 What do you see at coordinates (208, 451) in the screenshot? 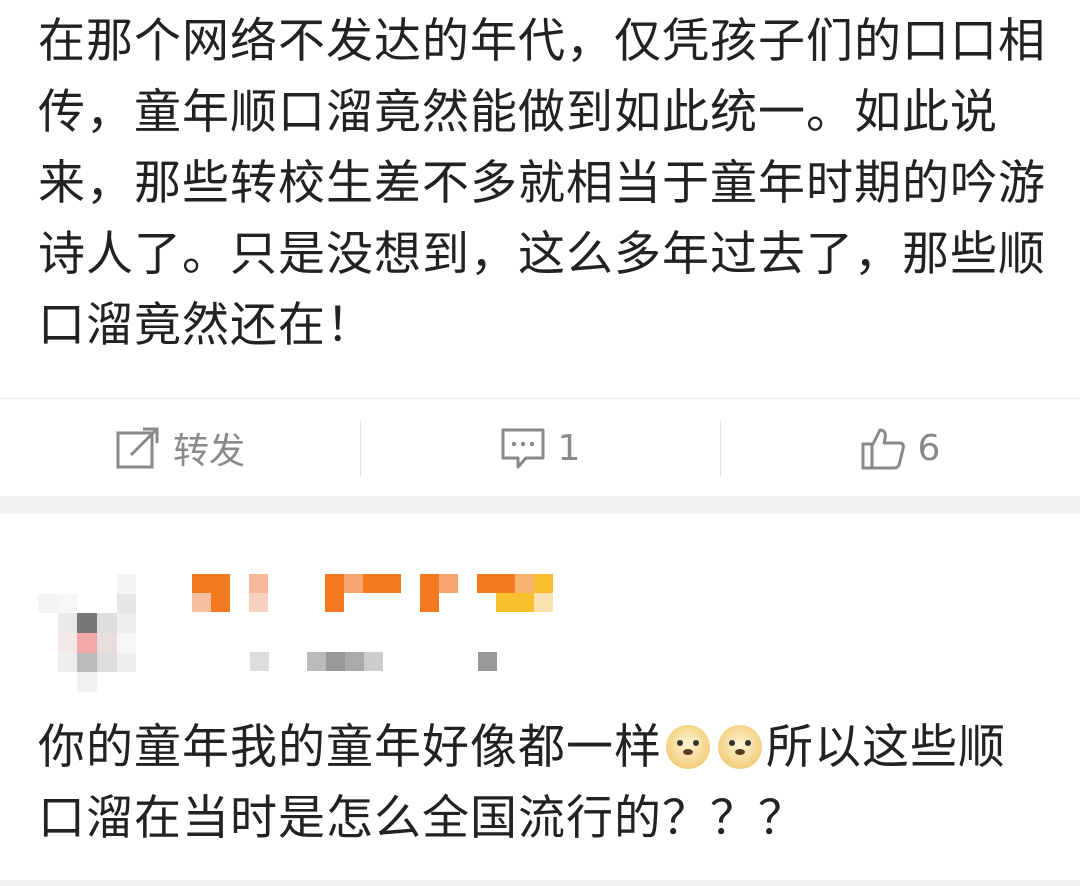
I see `repost-label: 转发` at bounding box center [208, 451].